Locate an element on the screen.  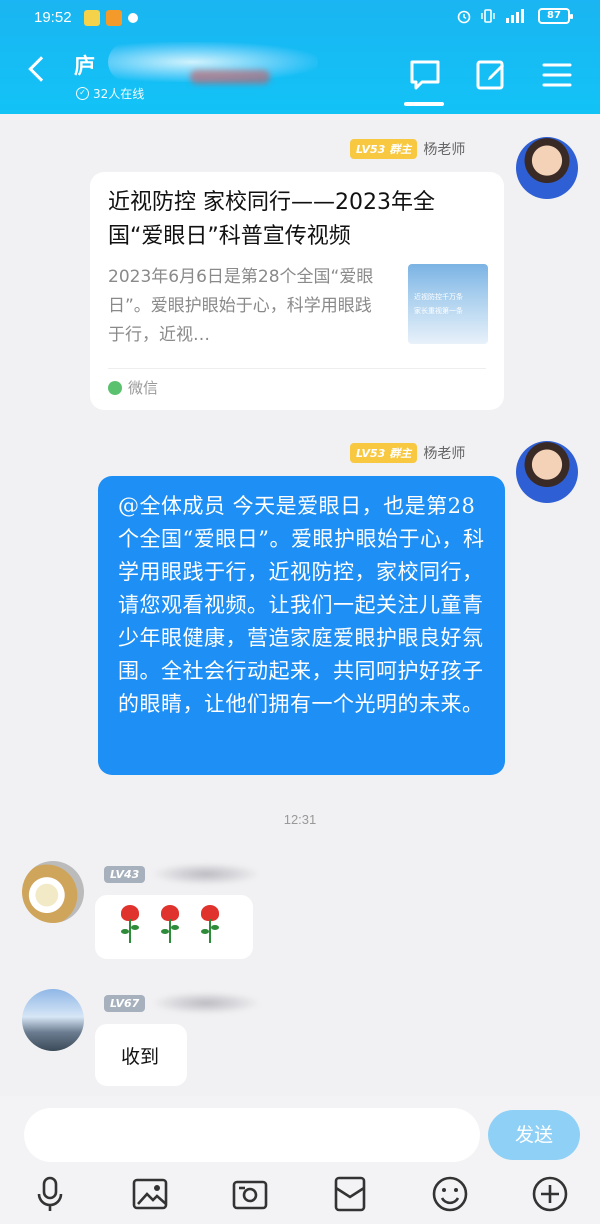
chat-header: 19:52 87 庐 ✓ 32人在线 is located at coordinates (300, 57).